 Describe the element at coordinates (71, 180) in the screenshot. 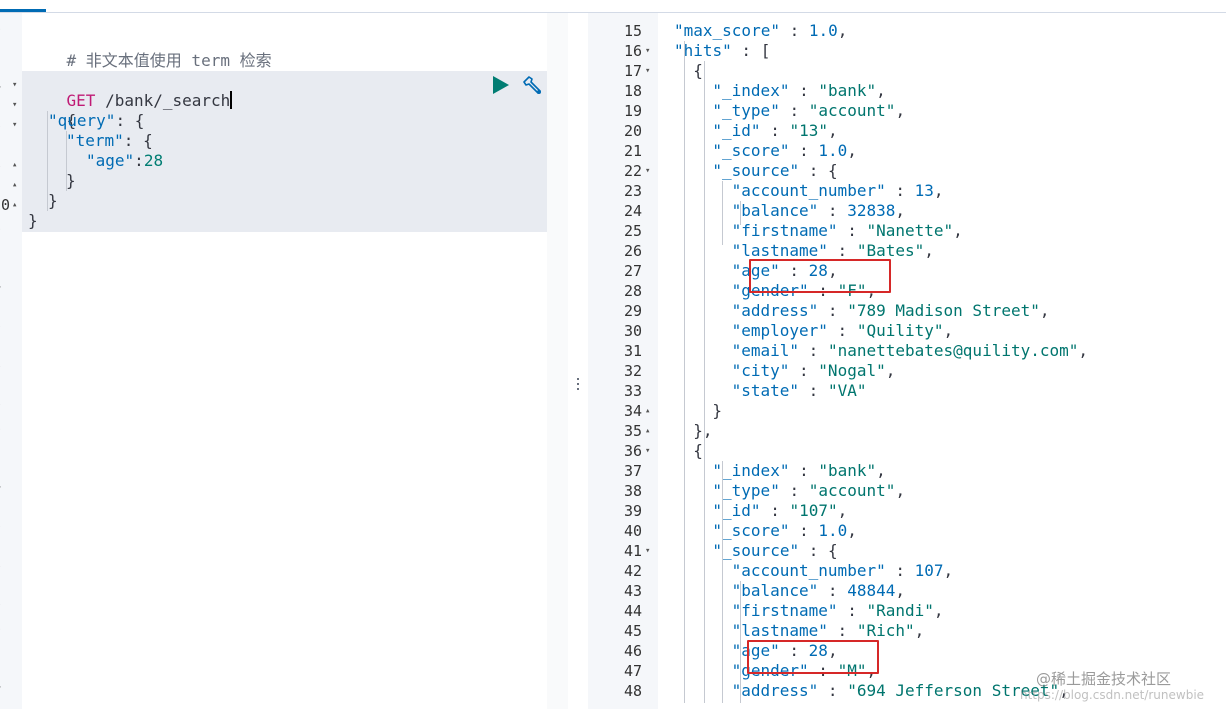

I see `close-brace-term: }` at that location.